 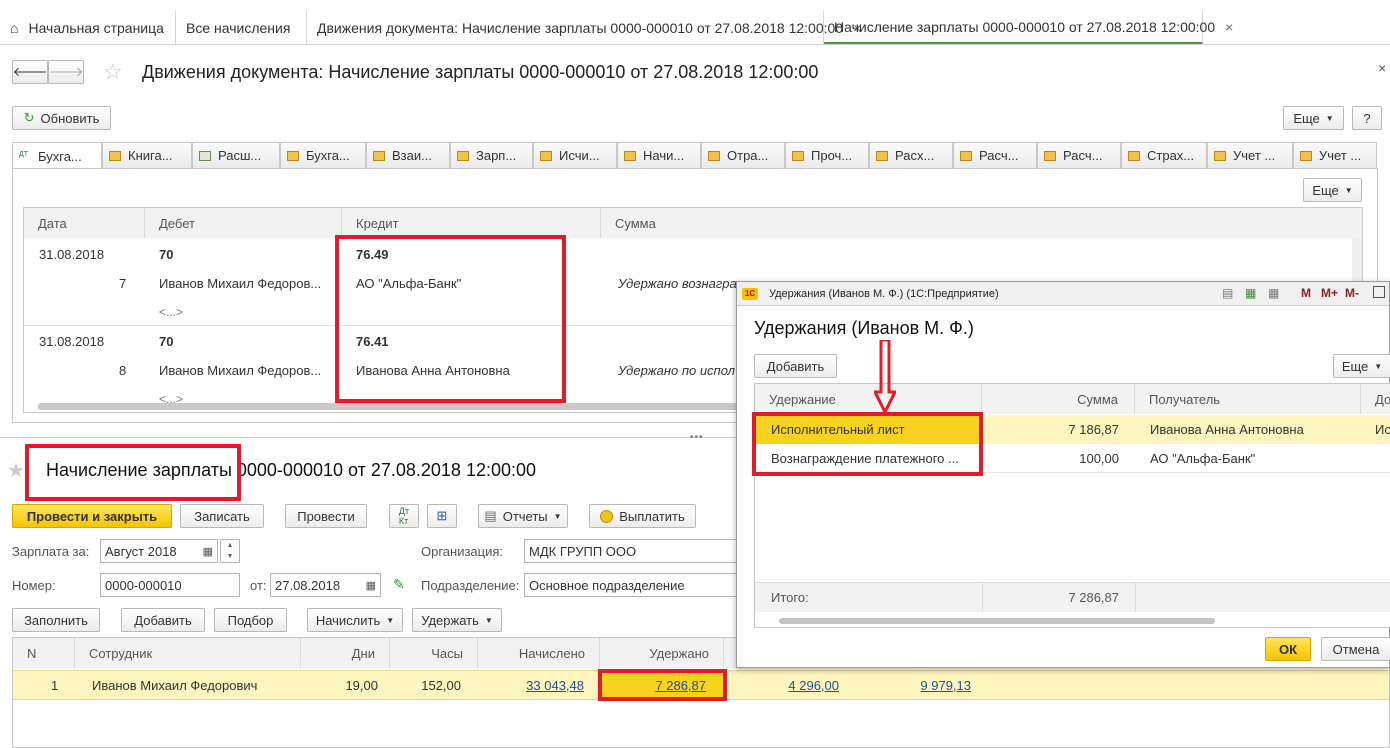 What do you see at coordinates (1250, 293) in the screenshot?
I see `table-icon: ▦` at bounding box center [1250, 293].